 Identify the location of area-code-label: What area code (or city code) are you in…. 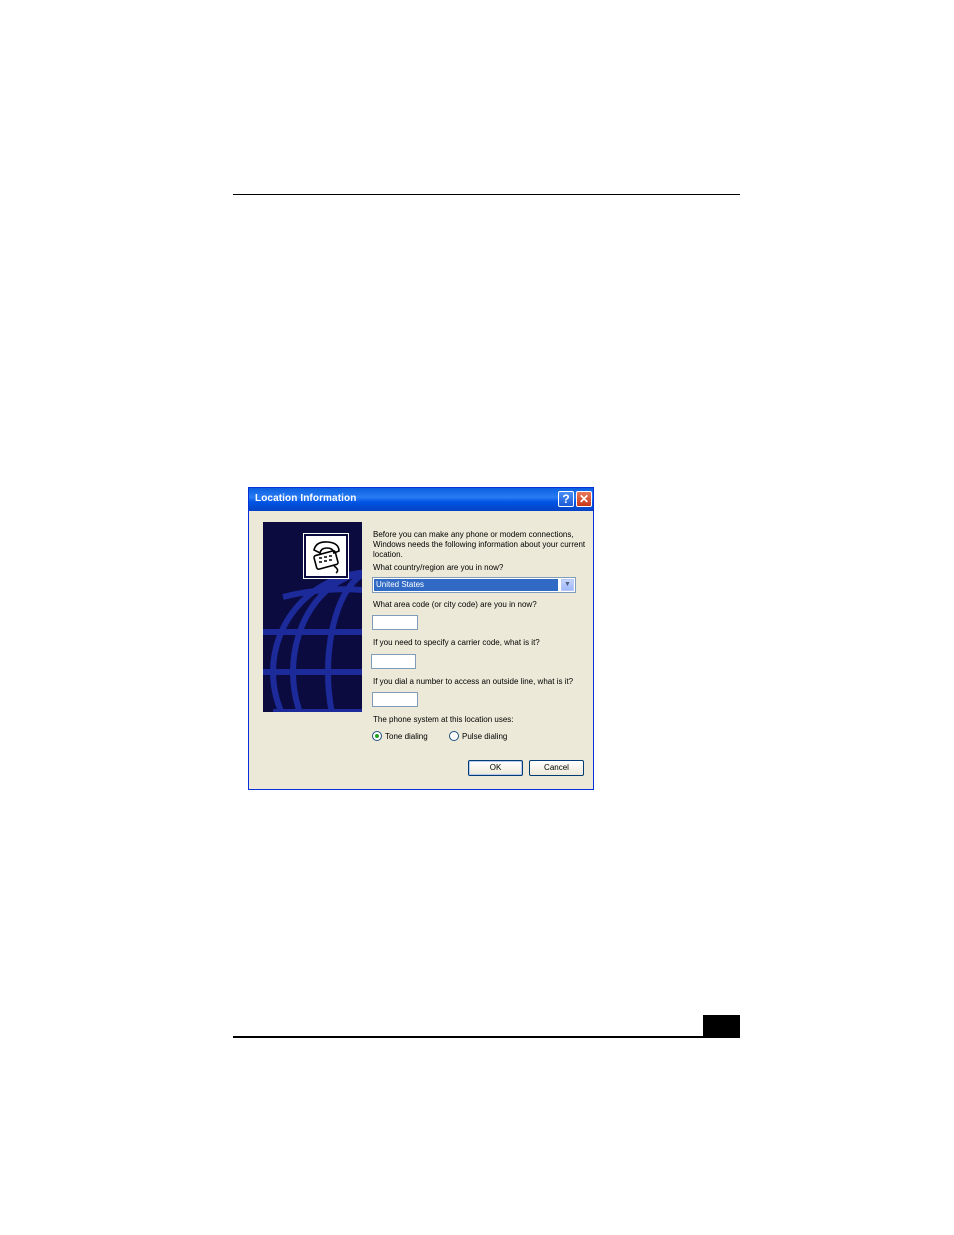
(455, 604).